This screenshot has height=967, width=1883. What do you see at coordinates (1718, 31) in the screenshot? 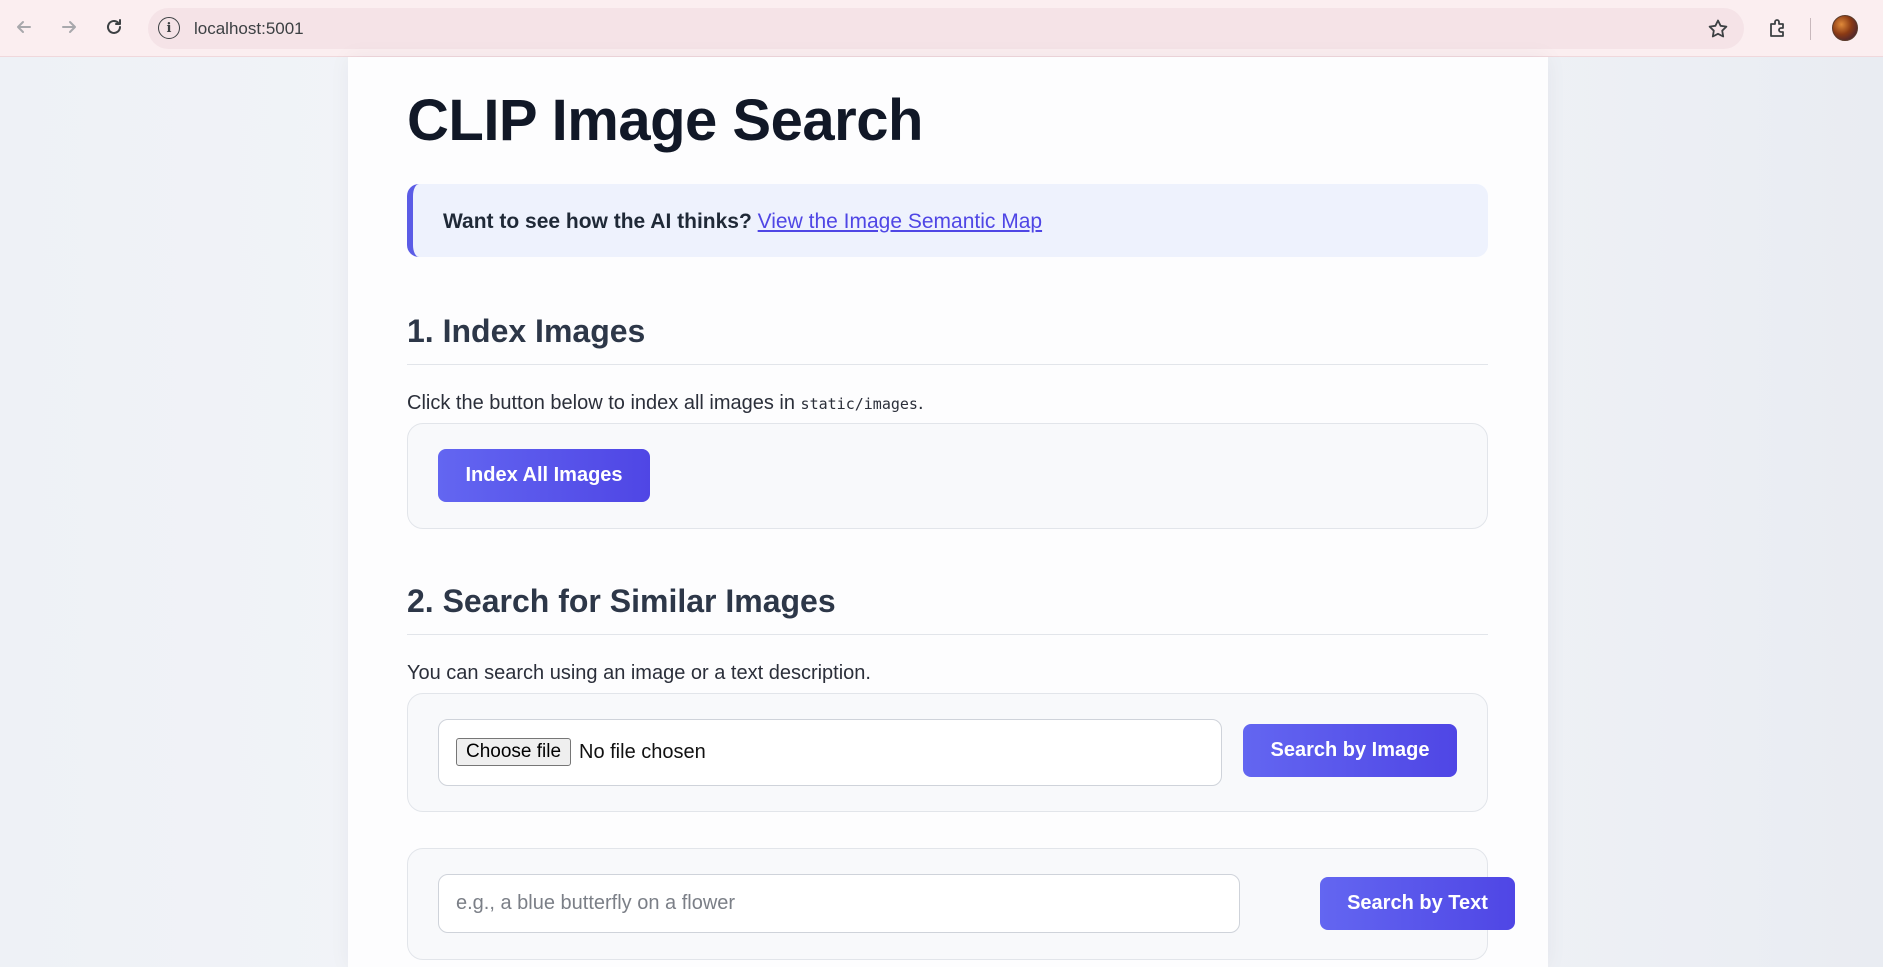
I see `star-icon` at bounding box center [1718, 31].